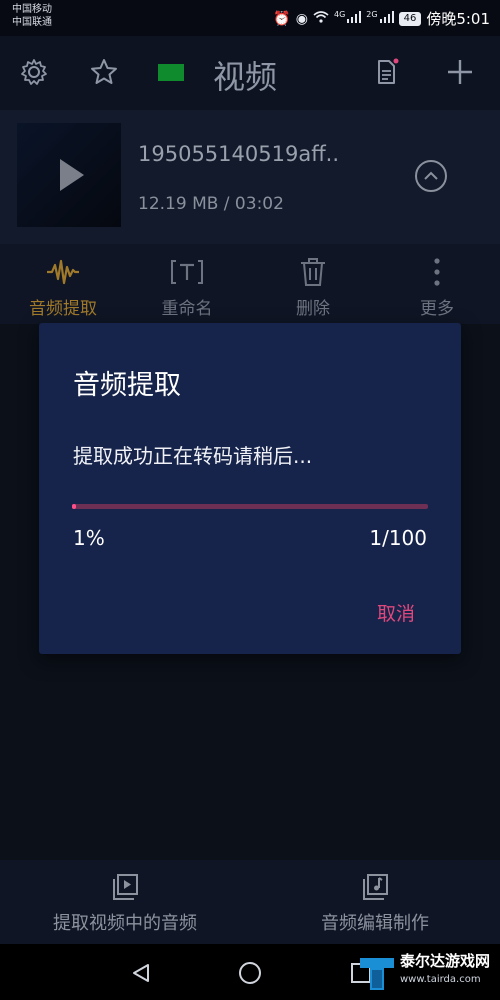 The image size is (500, 1000). I want to click on waveform-icon, so click(63, 272).